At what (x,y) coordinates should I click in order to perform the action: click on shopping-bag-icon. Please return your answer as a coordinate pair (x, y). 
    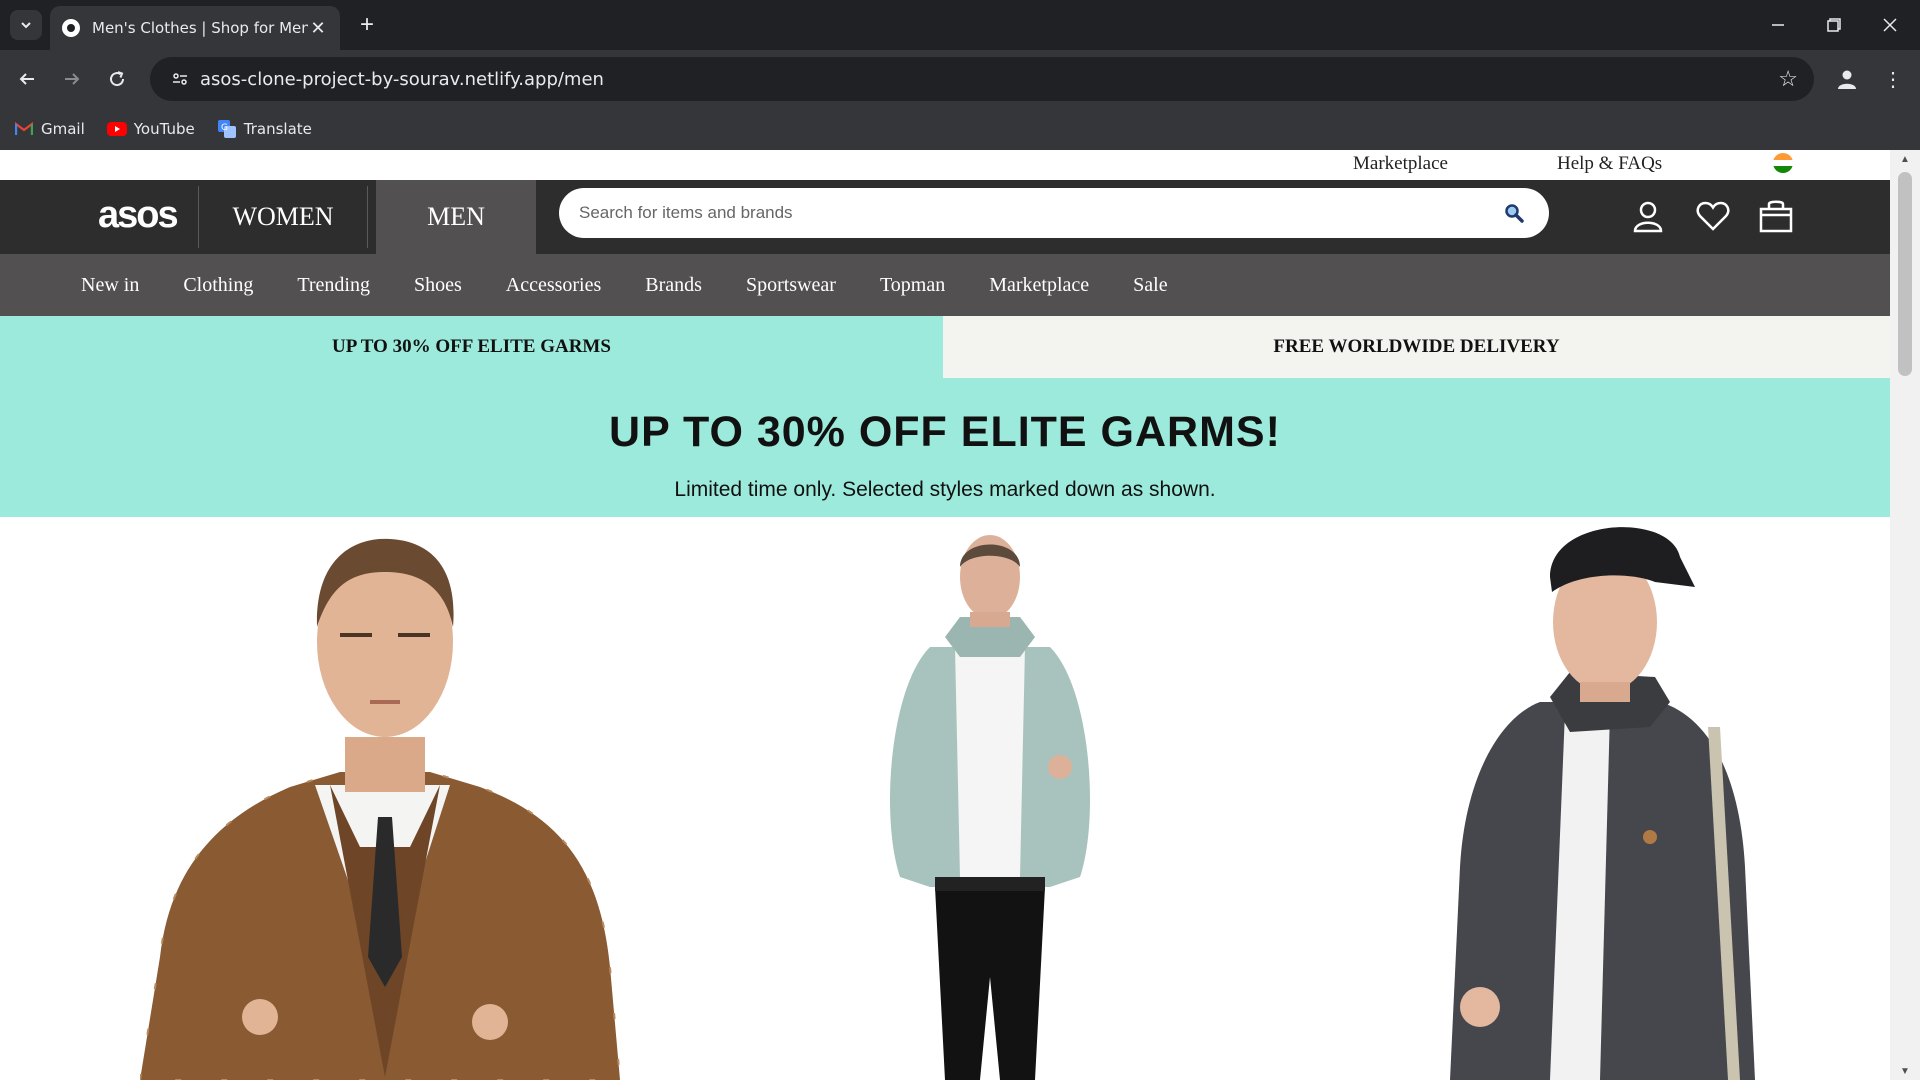
    Looking at the image, I should click on (1776, 216).